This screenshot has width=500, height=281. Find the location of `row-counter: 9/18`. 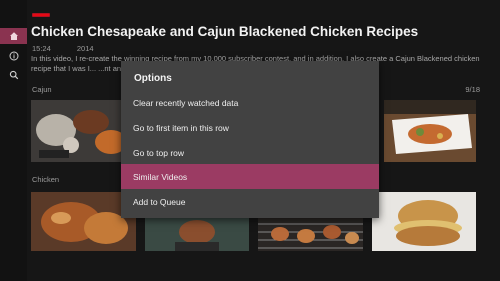

row-counter: 9/18 is located at coordinates (472, 89).